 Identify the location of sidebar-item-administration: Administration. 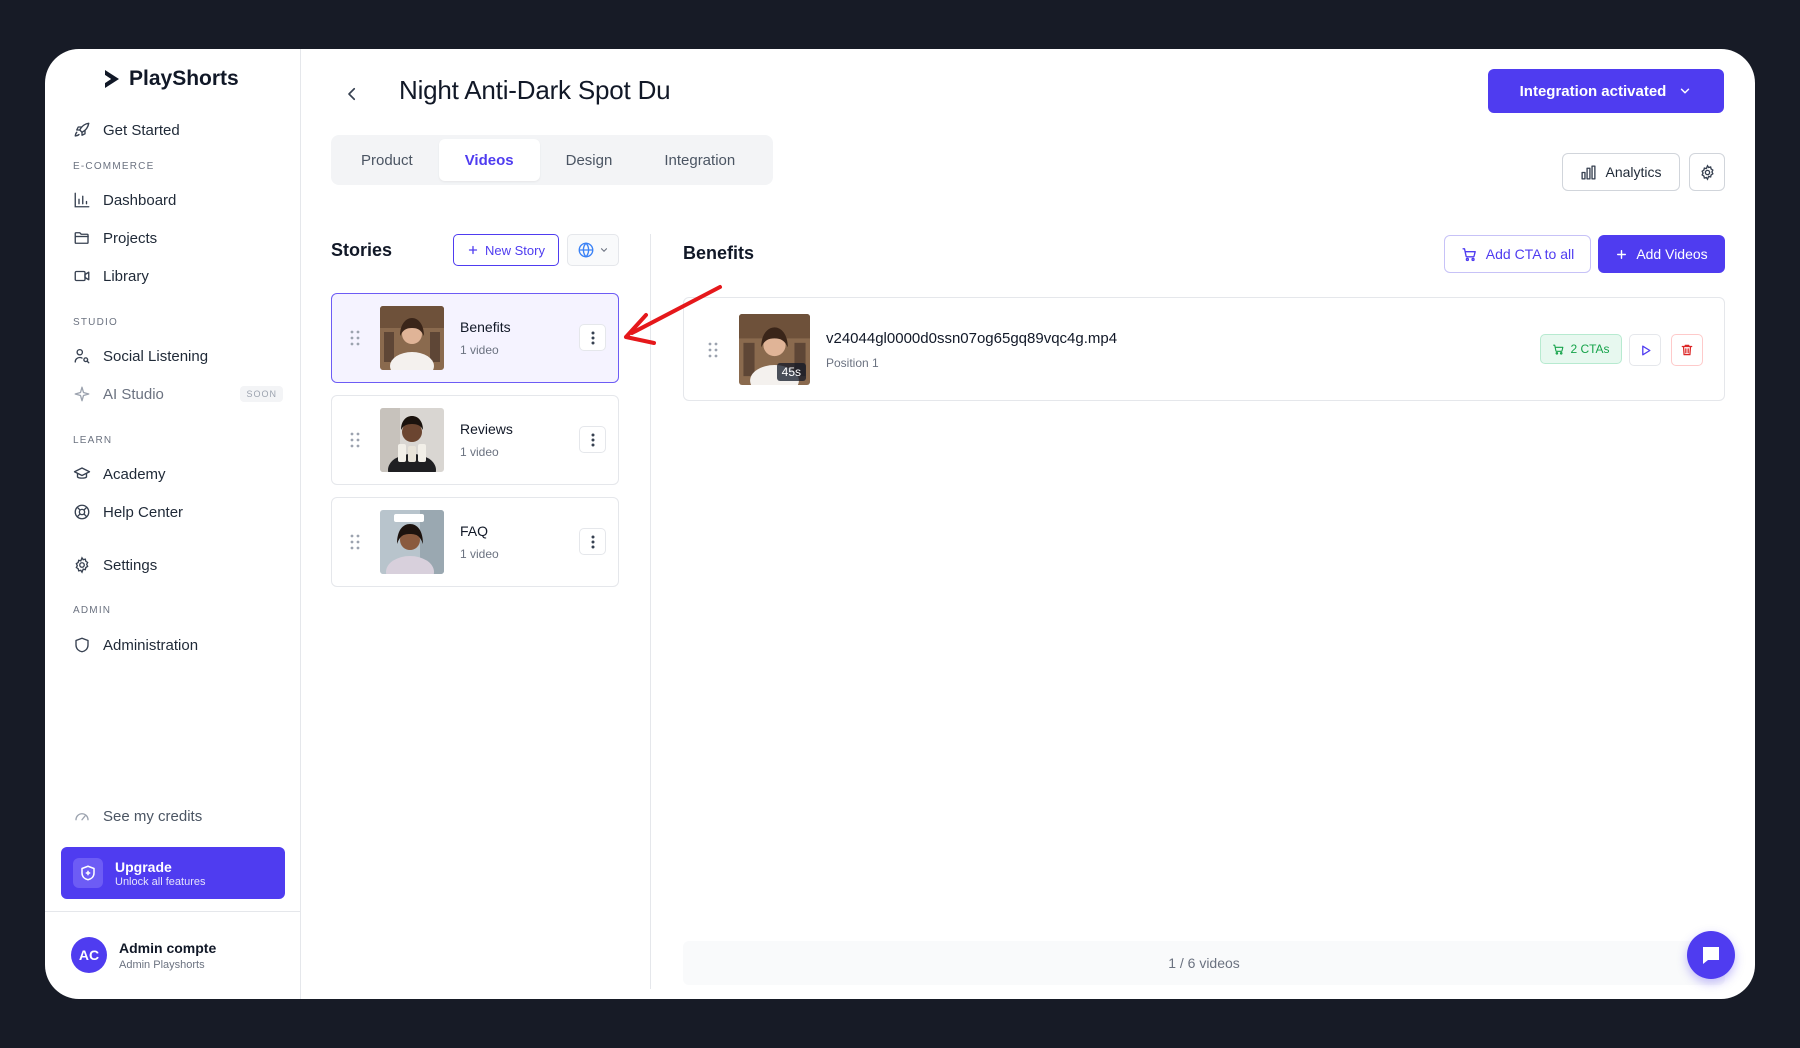
(178, 645).